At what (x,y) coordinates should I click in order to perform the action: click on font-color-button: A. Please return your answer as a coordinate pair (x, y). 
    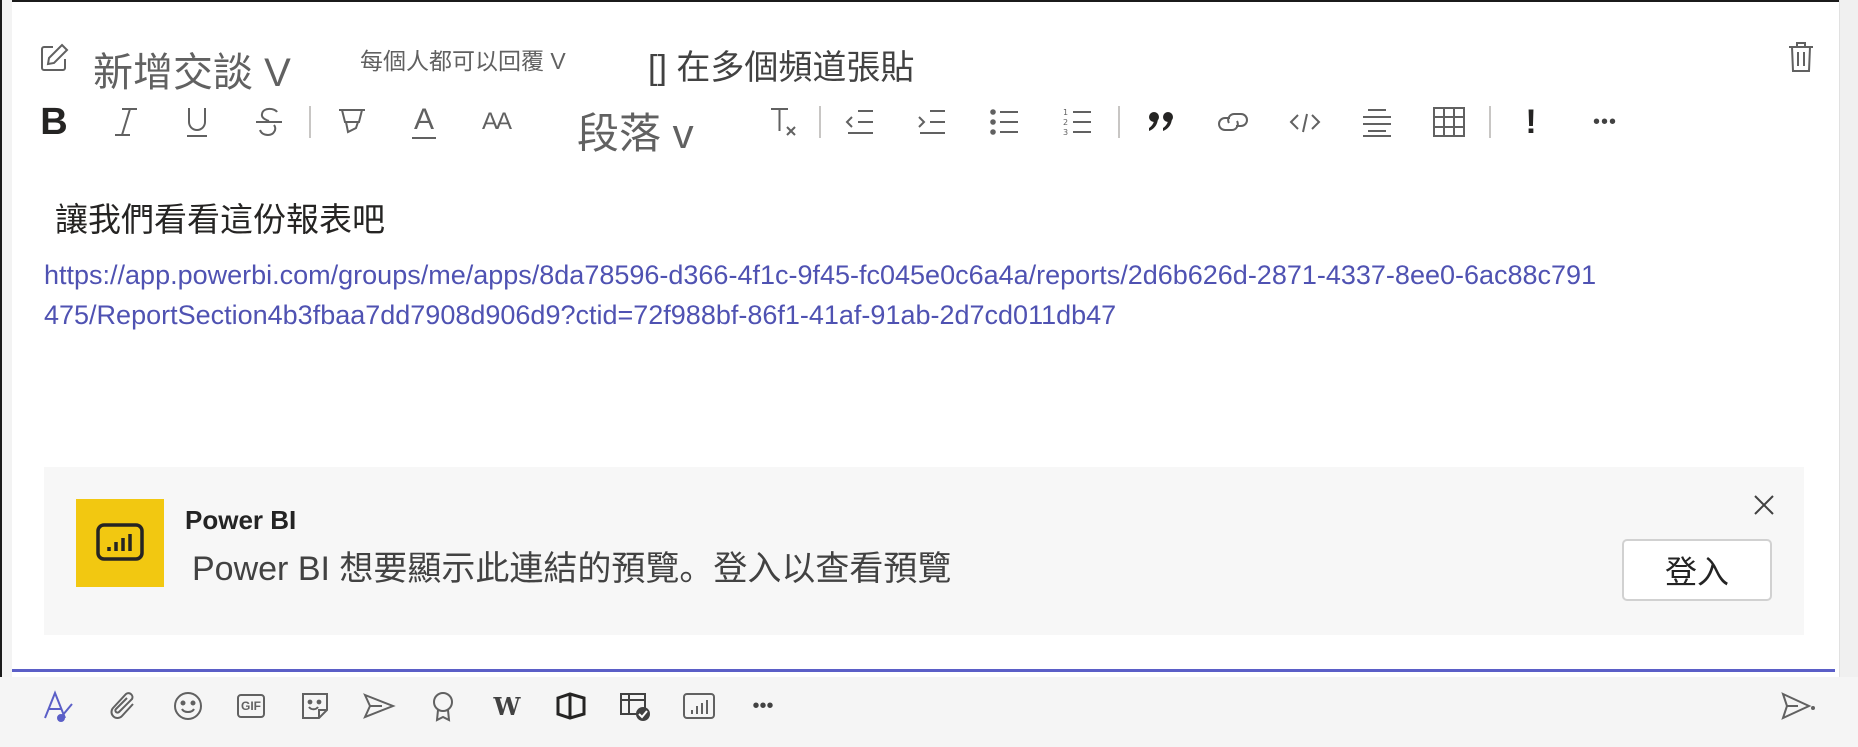
    Looking at the image, I should click on (424, 122).